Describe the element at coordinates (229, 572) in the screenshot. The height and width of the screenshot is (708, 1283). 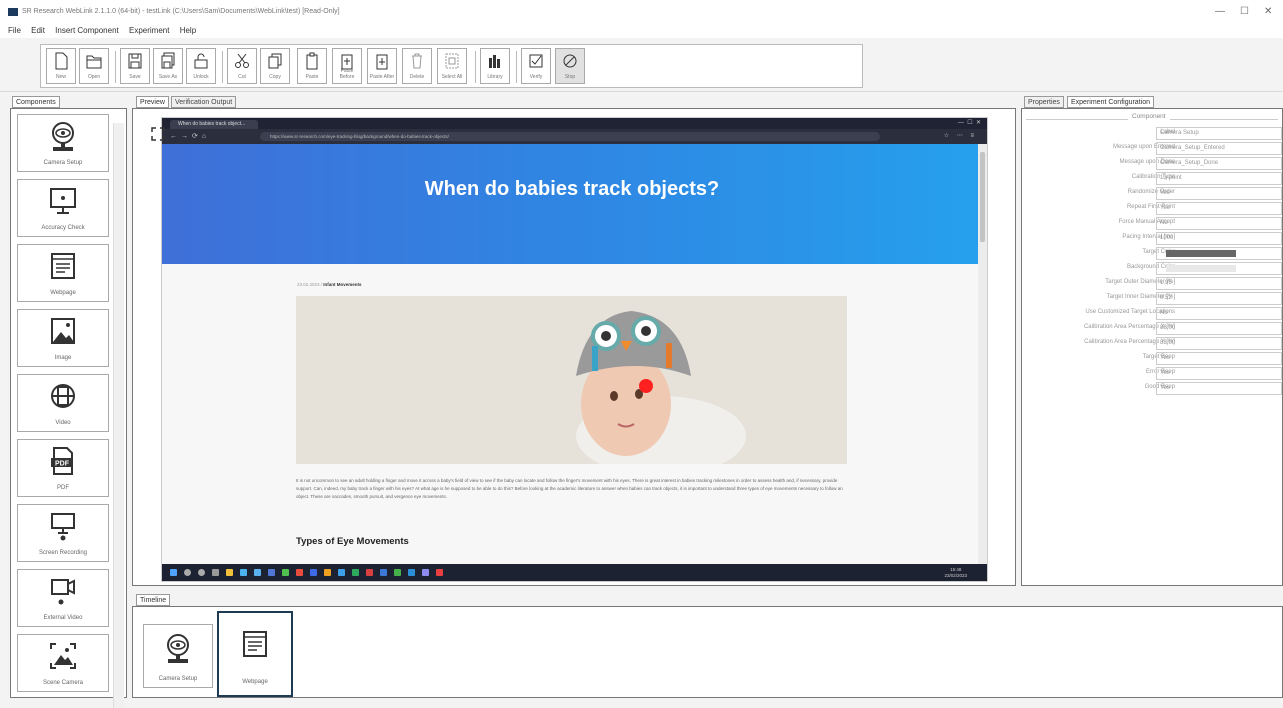
I see `file-explorer-icon` at that location.